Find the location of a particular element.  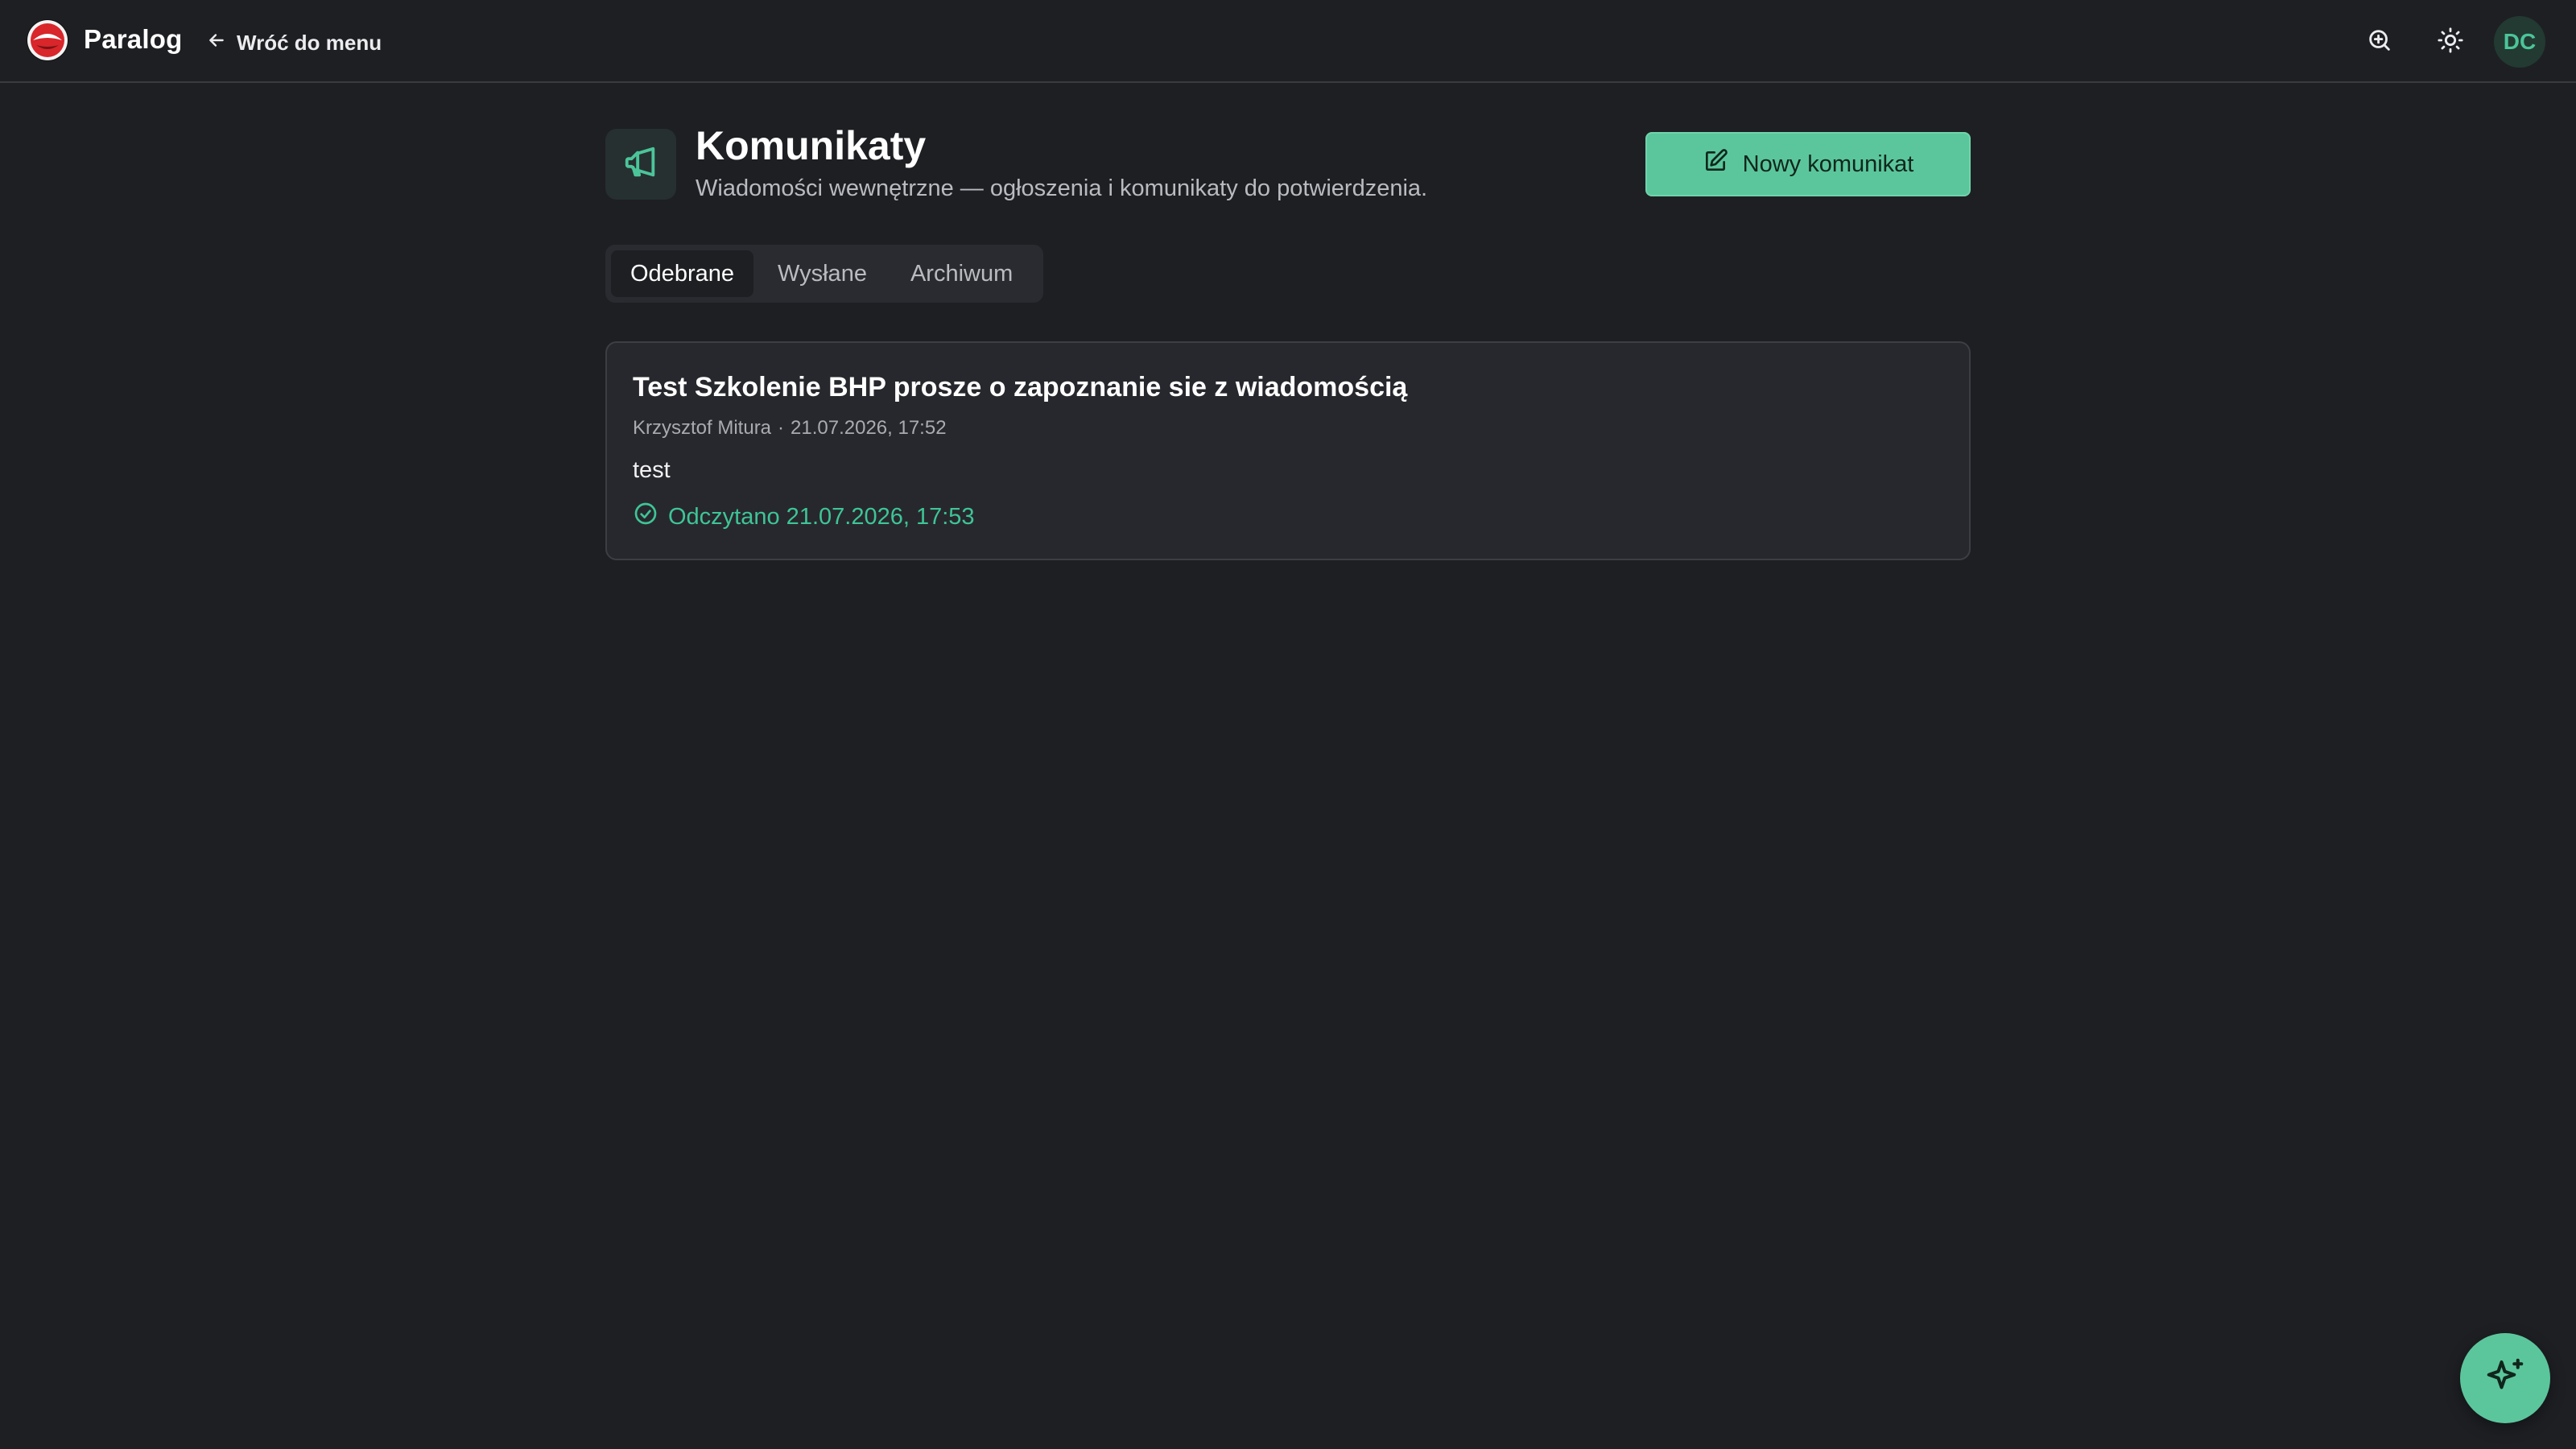

megaphone-icon is located at coordinates (640, 164).